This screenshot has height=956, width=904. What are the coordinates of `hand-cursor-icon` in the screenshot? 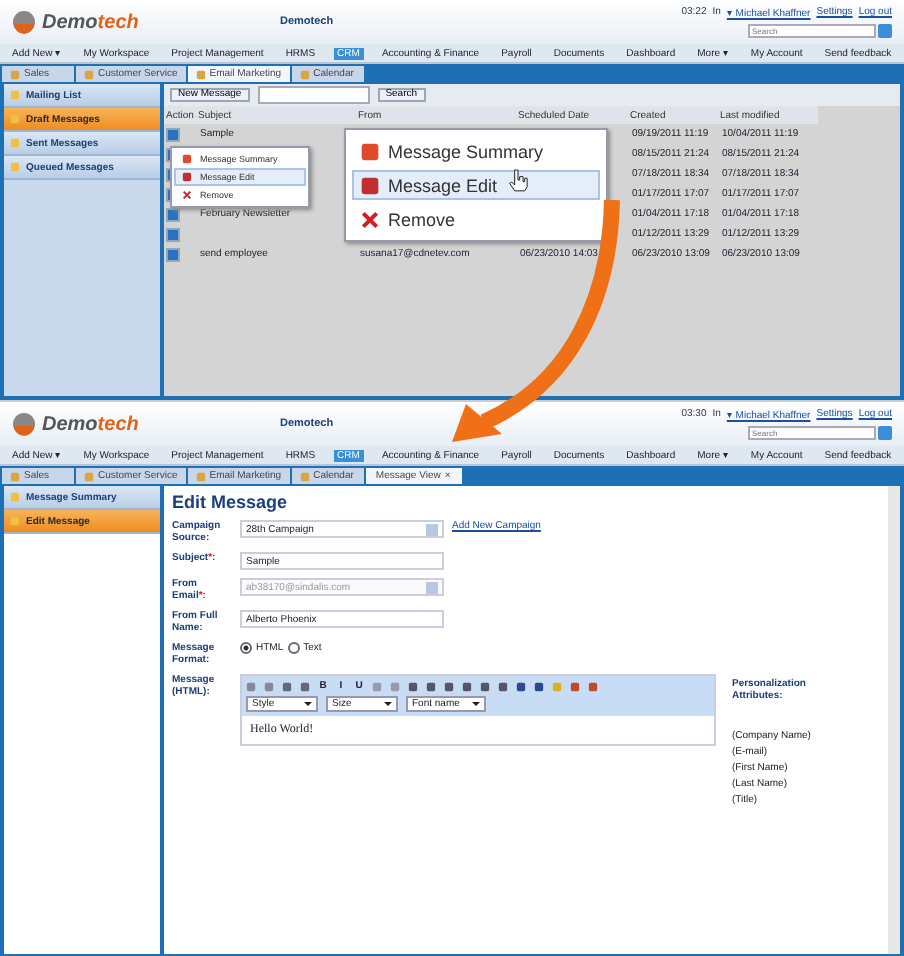 It's located at (518, 180).